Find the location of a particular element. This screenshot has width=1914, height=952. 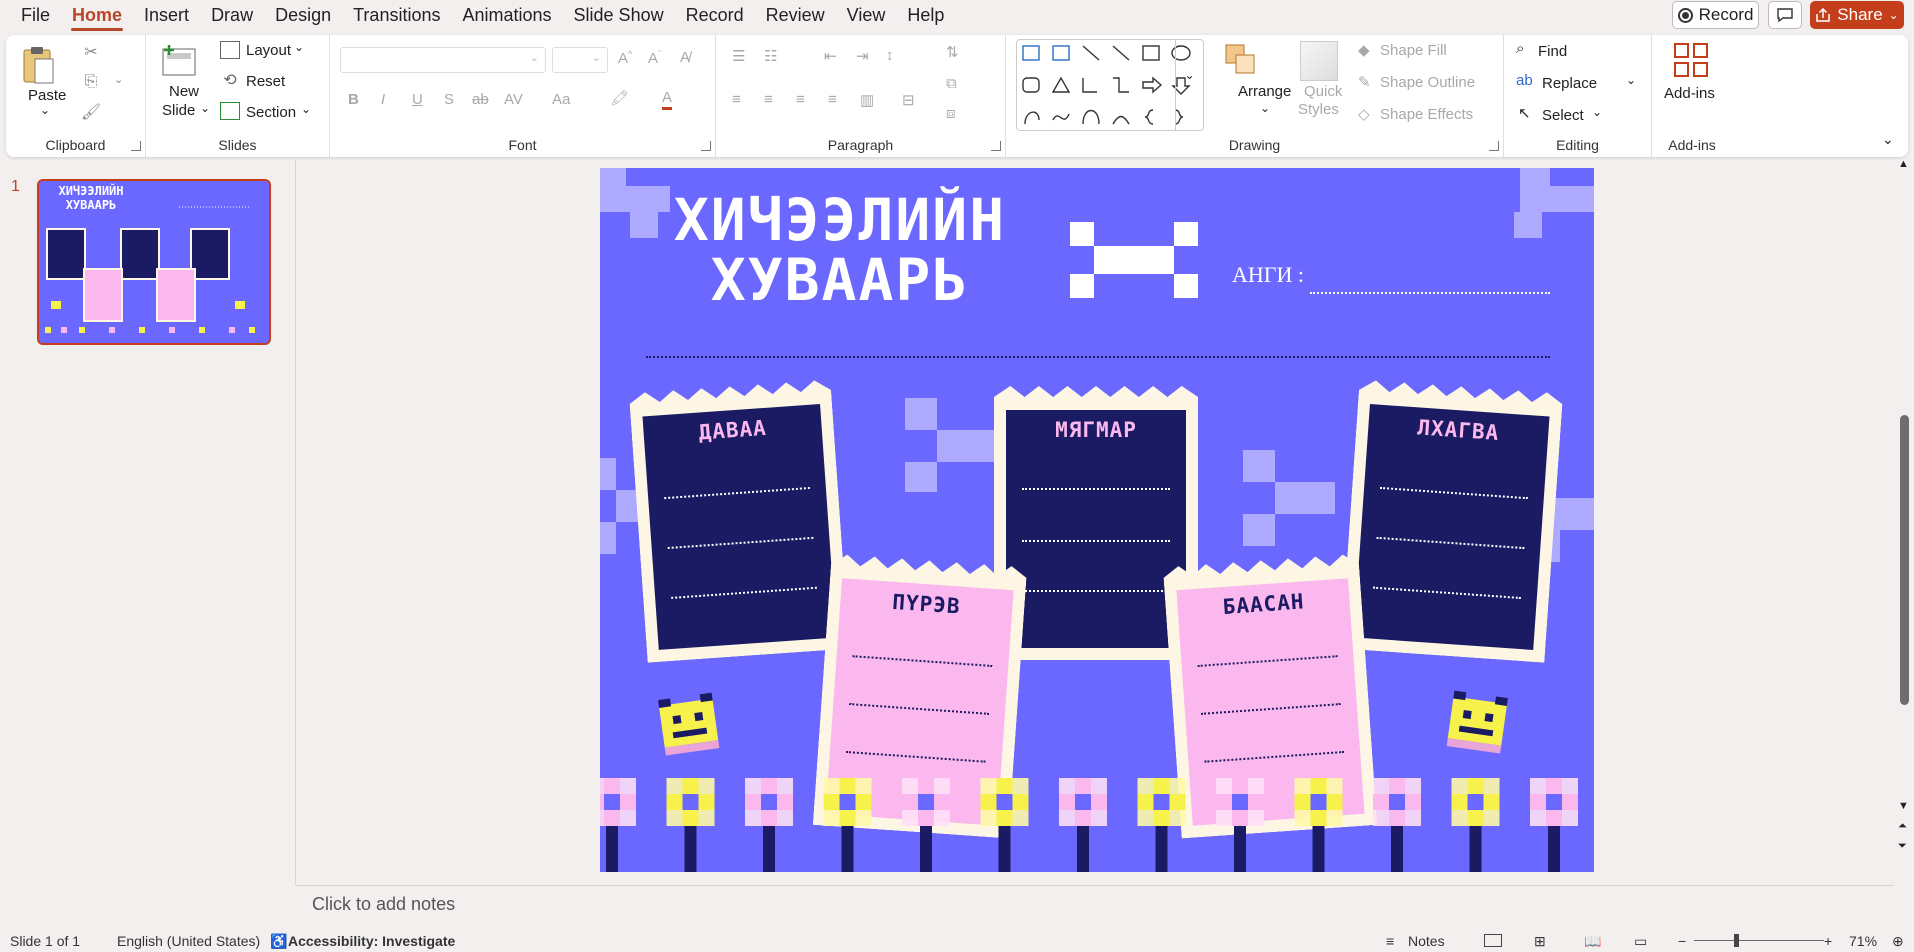

decrease-font-icon: Aˇ is located at coordinates (654, 58).